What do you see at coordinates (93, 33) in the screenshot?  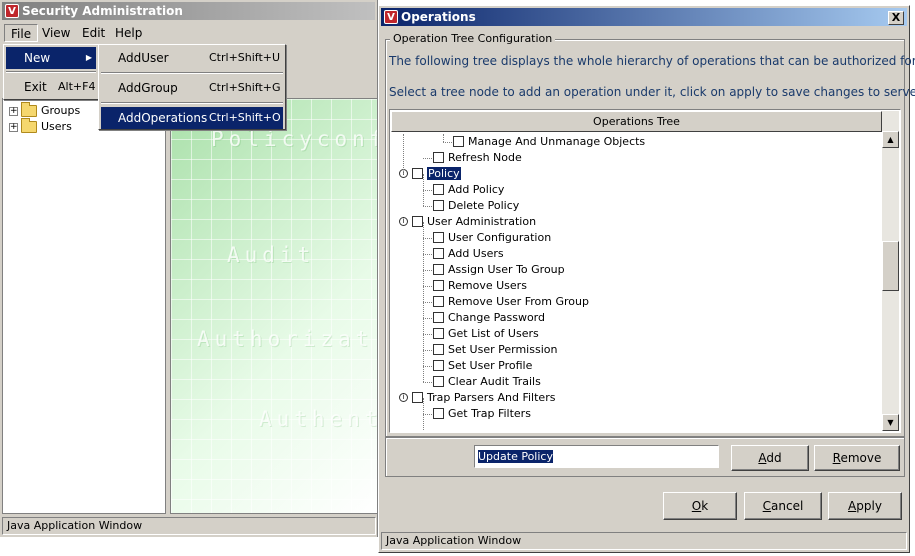 I see `menu-edit: Edit` at bounding box center [93, 33].